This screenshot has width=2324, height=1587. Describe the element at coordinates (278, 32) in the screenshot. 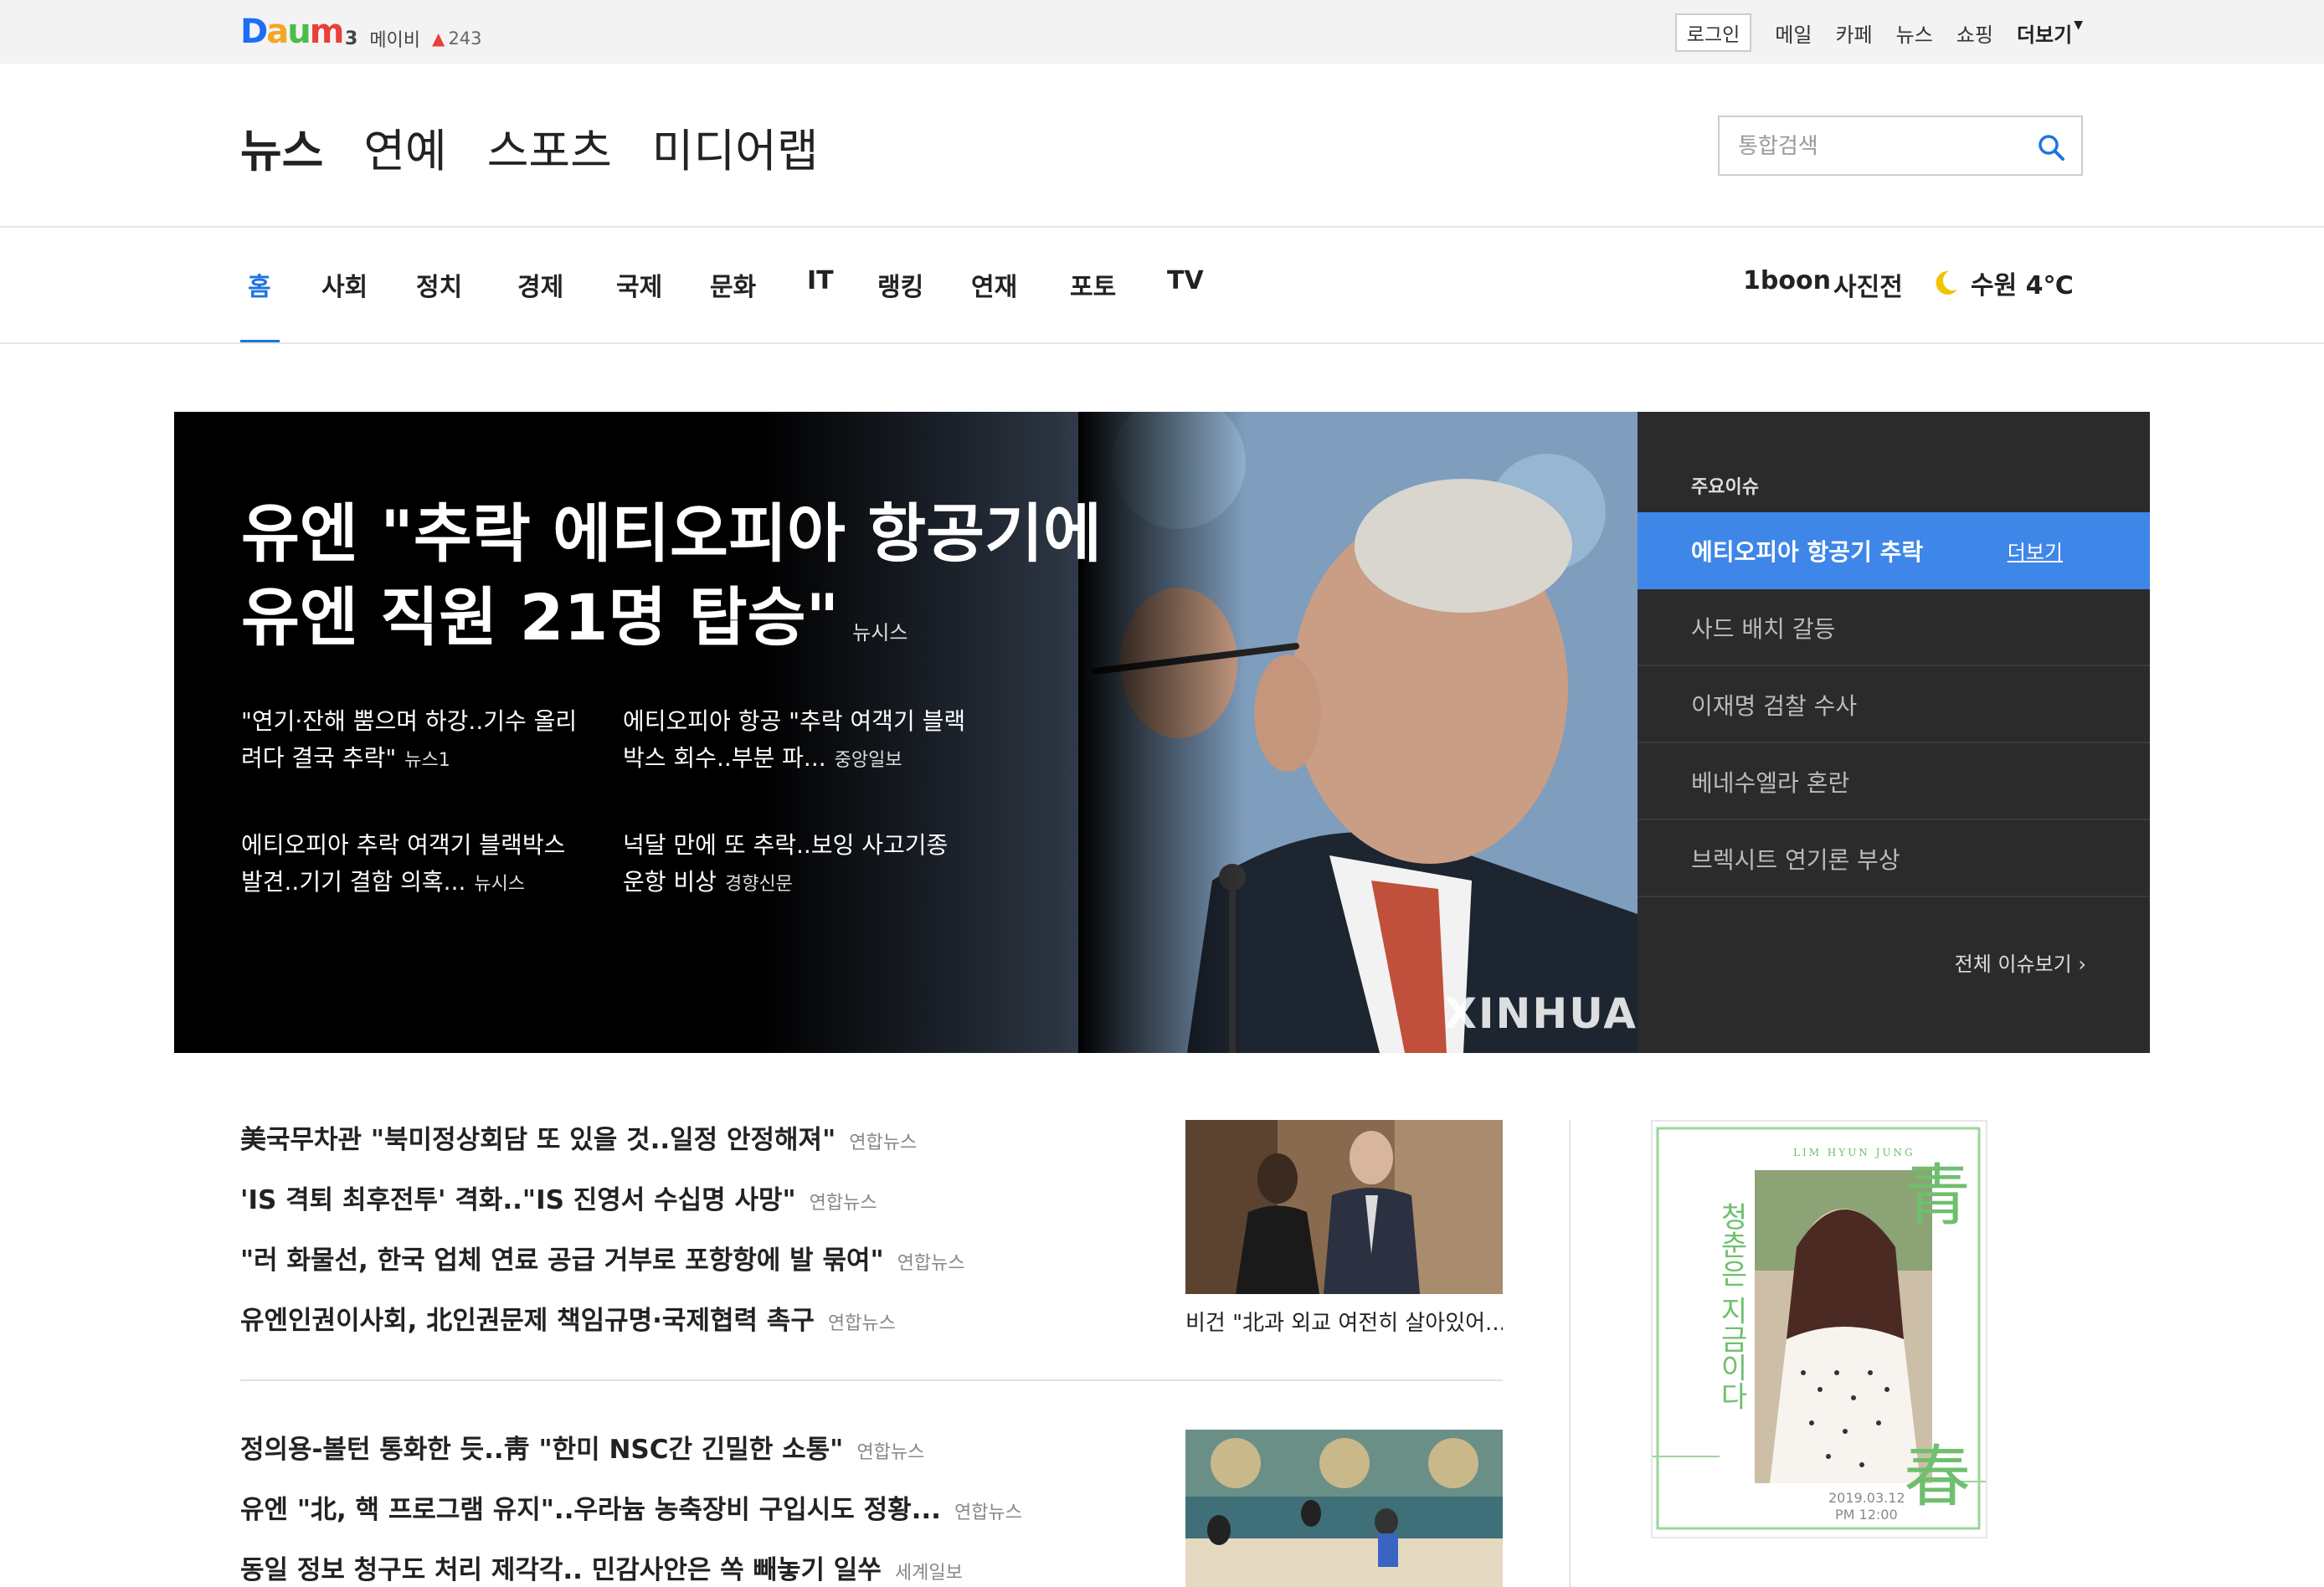

I see `logo-letter-a: a` at that location.